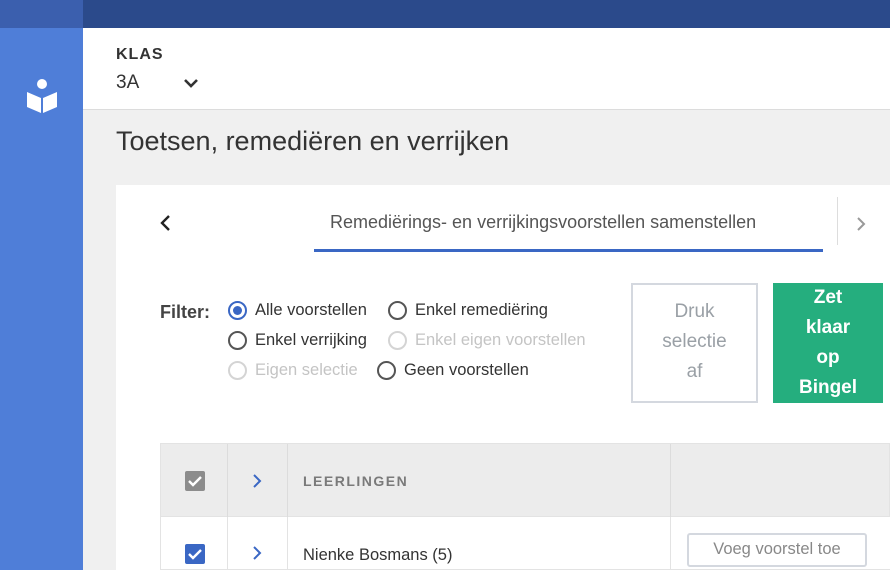  I want to click on bingel-button-line: op, so click(828, 357).